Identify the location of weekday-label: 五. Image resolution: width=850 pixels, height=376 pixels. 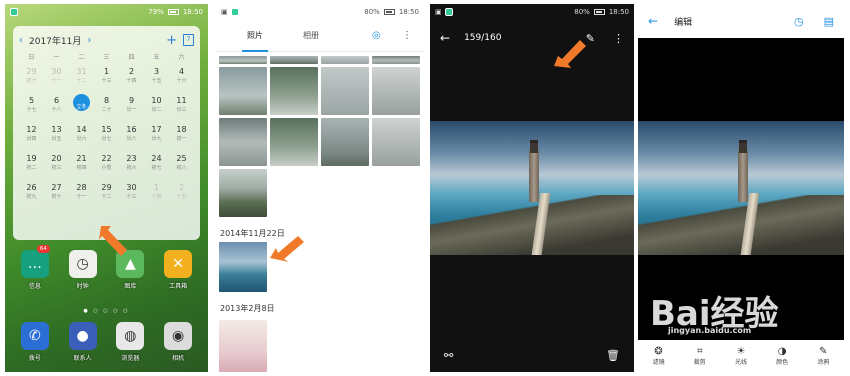
(156, 57).